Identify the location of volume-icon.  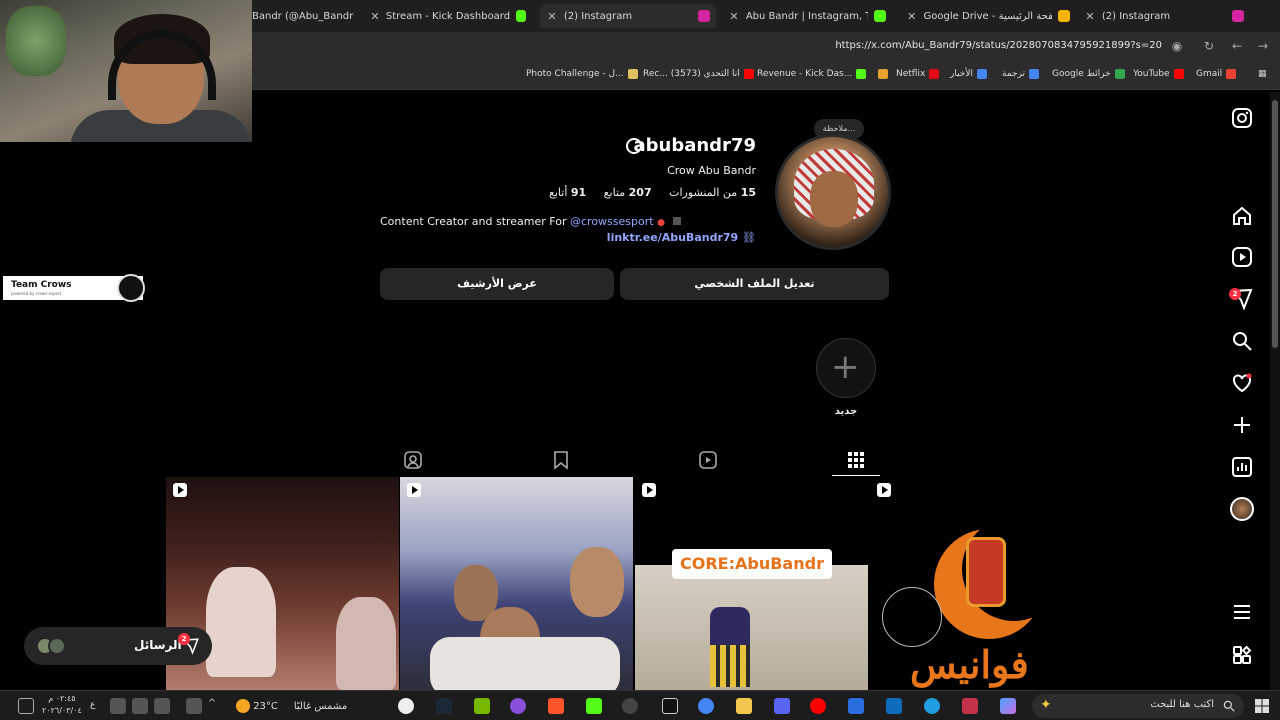
(140, 706).